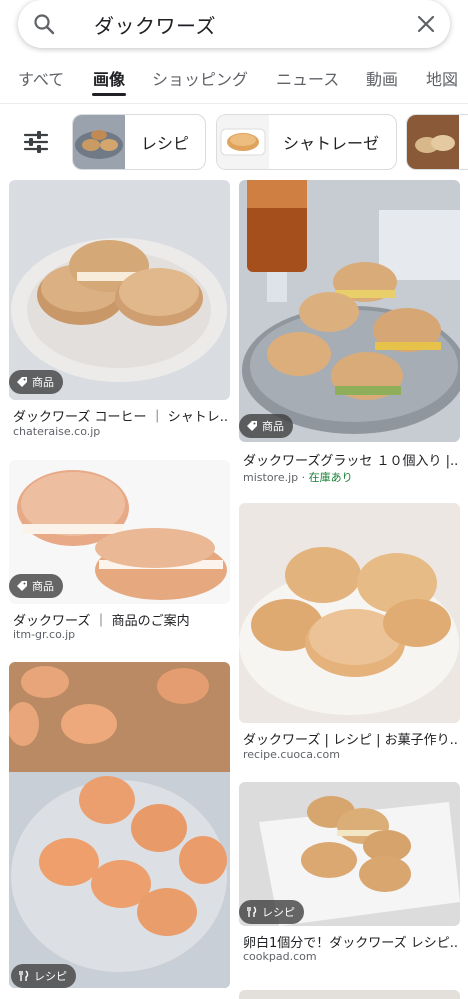 The width and height of the screenshot is (468, 999). Describe the element at coordinates (121, 619) in the screenshot. I see `result-title: ダックワーズ ｜ 商品のご案内` at that location.